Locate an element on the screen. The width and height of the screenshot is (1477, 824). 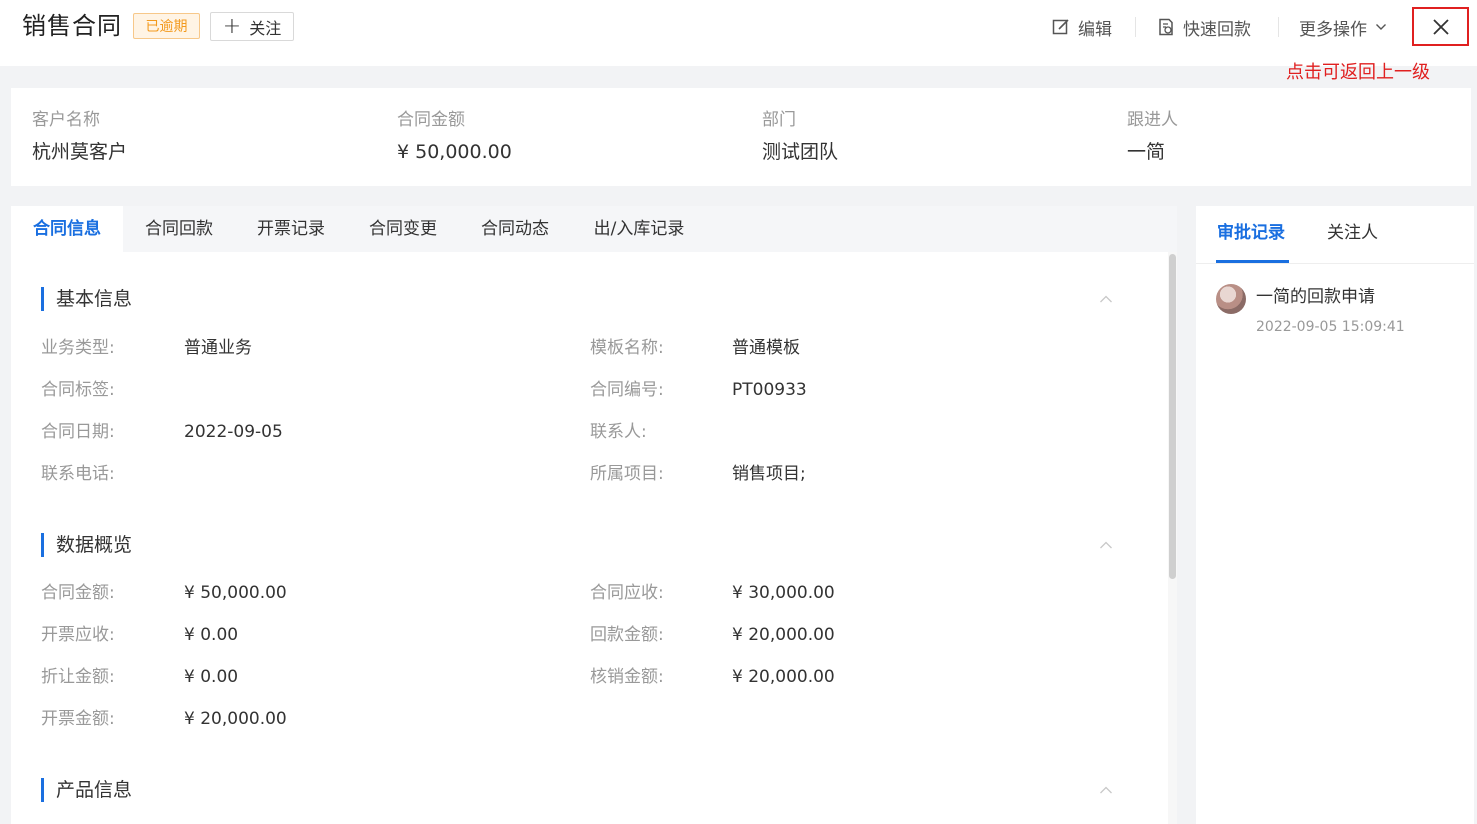
field-label: 开票应收: is located at coordinates (78, 635).